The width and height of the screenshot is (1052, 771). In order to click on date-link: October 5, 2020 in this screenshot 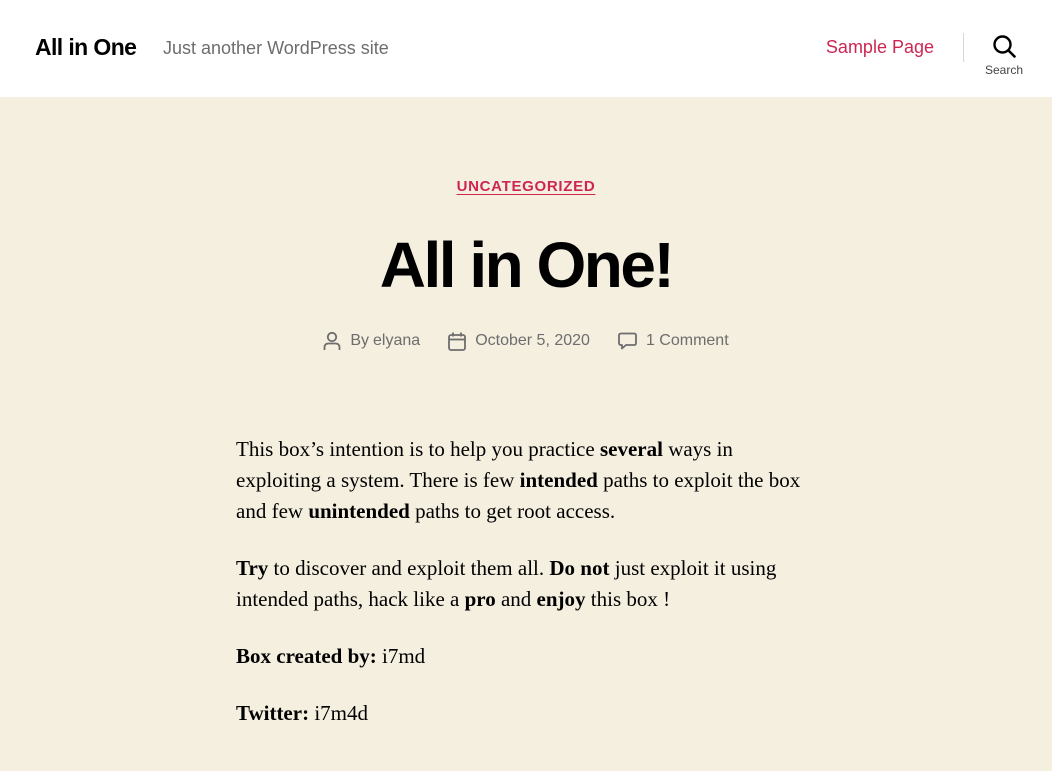, I will do `click(532, 341)`.